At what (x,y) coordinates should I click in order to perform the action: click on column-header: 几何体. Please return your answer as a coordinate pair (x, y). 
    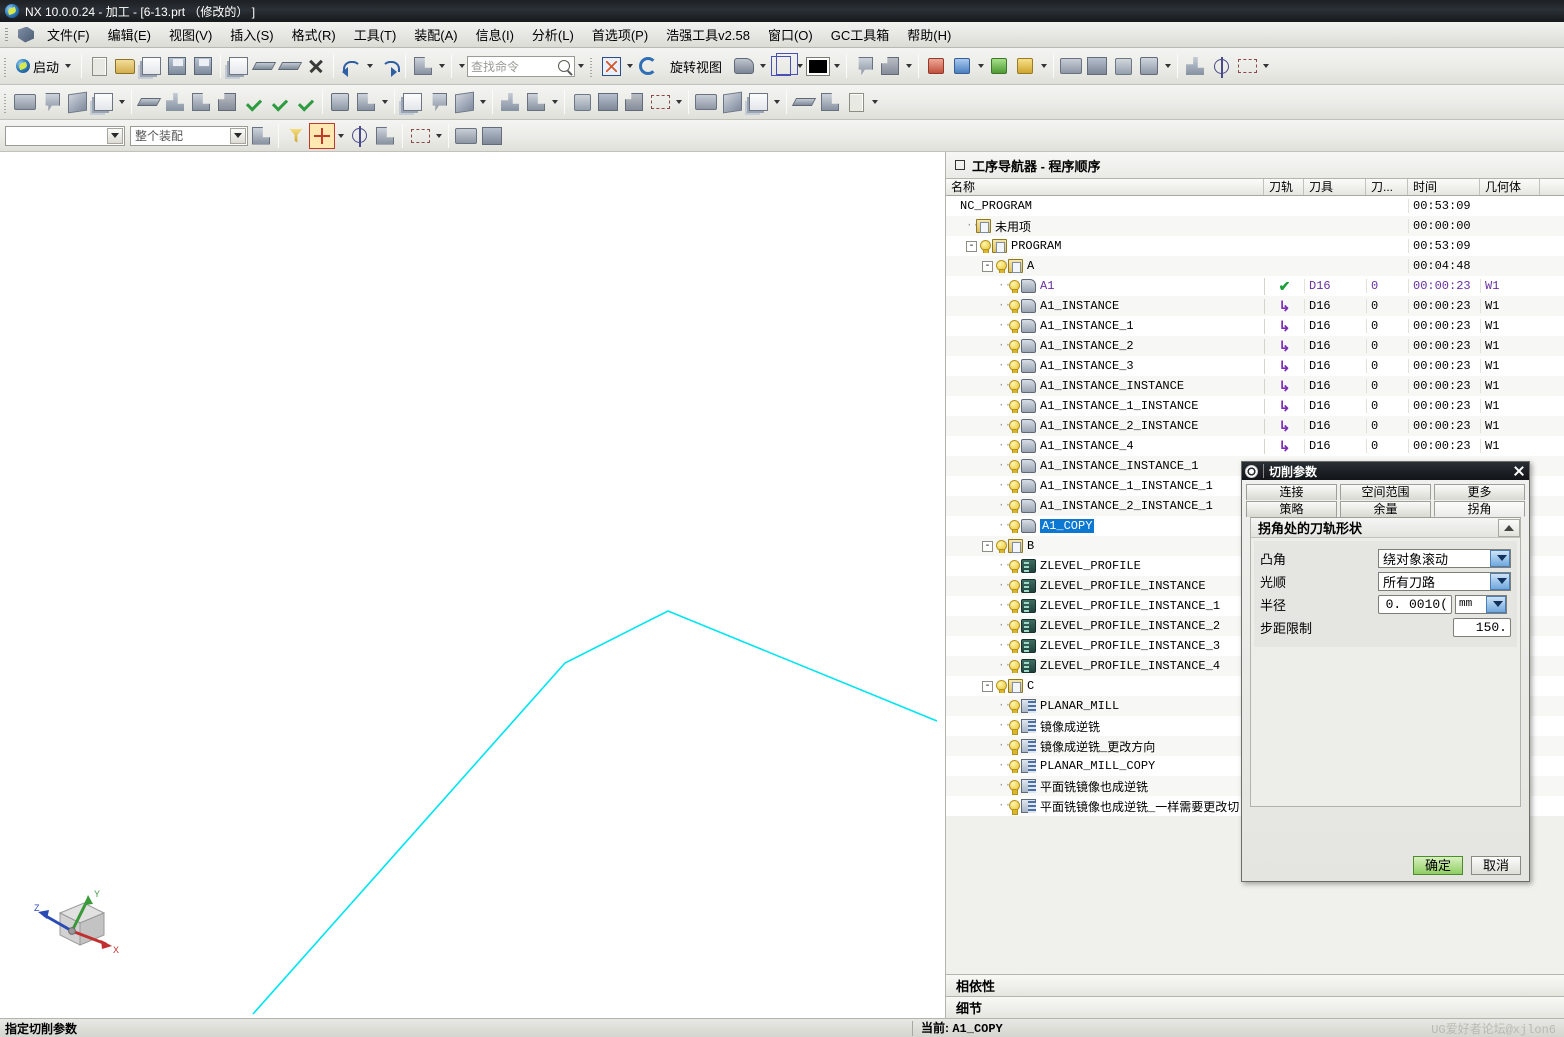
    Looking at the image, I should click on (1510, 187).